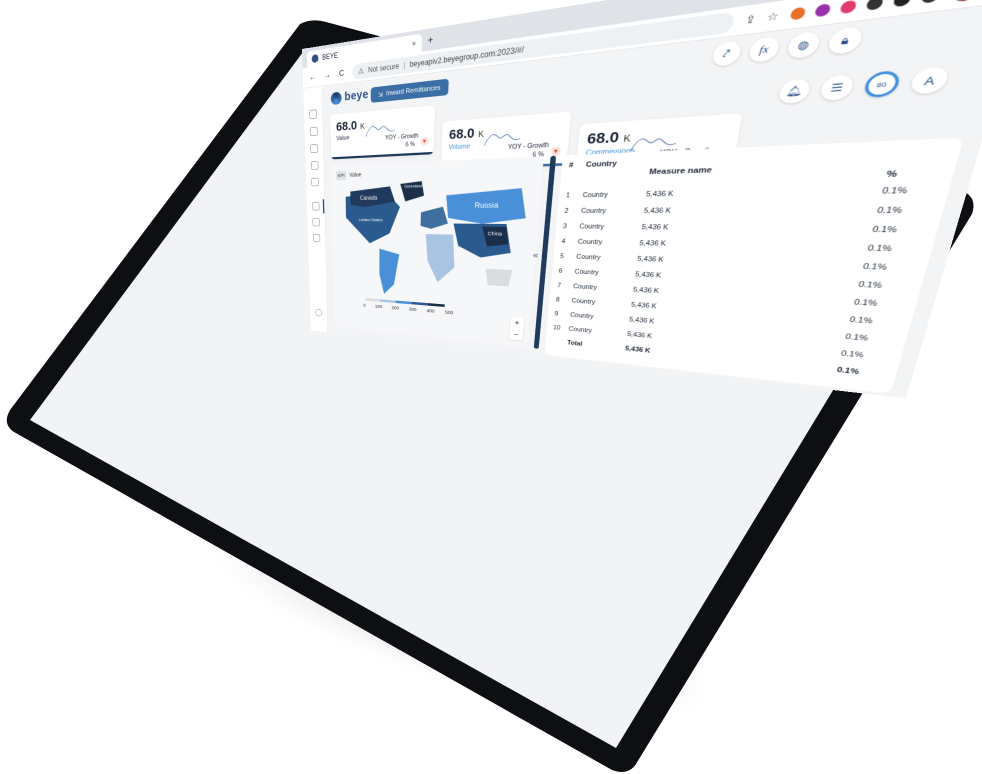 This screenshot has width=982, height=774. What do you see at coordinates (389, 271) in the screenshot?
I see `map-region-south-america` at bounding box center [389, 271].